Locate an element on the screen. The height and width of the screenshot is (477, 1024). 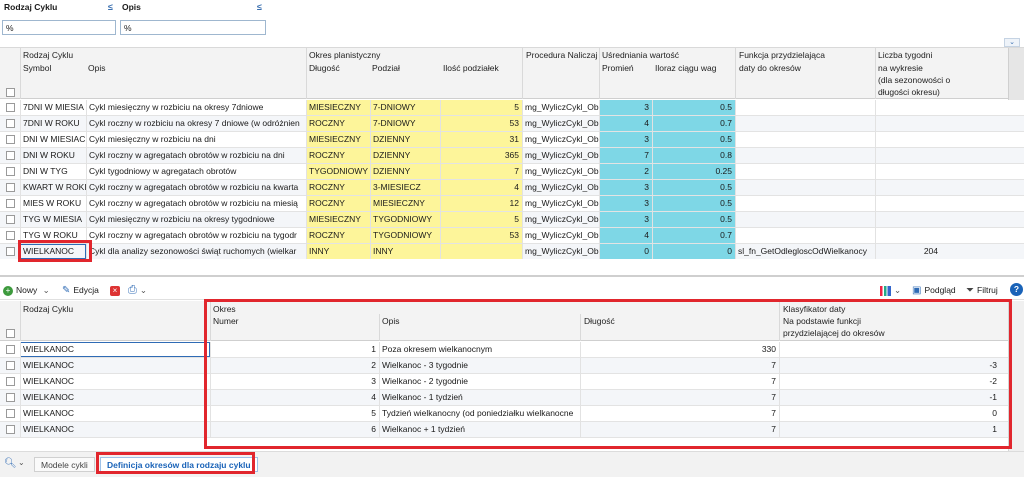
search-icon: 🔍︎ is located at coordinates (10, 463).